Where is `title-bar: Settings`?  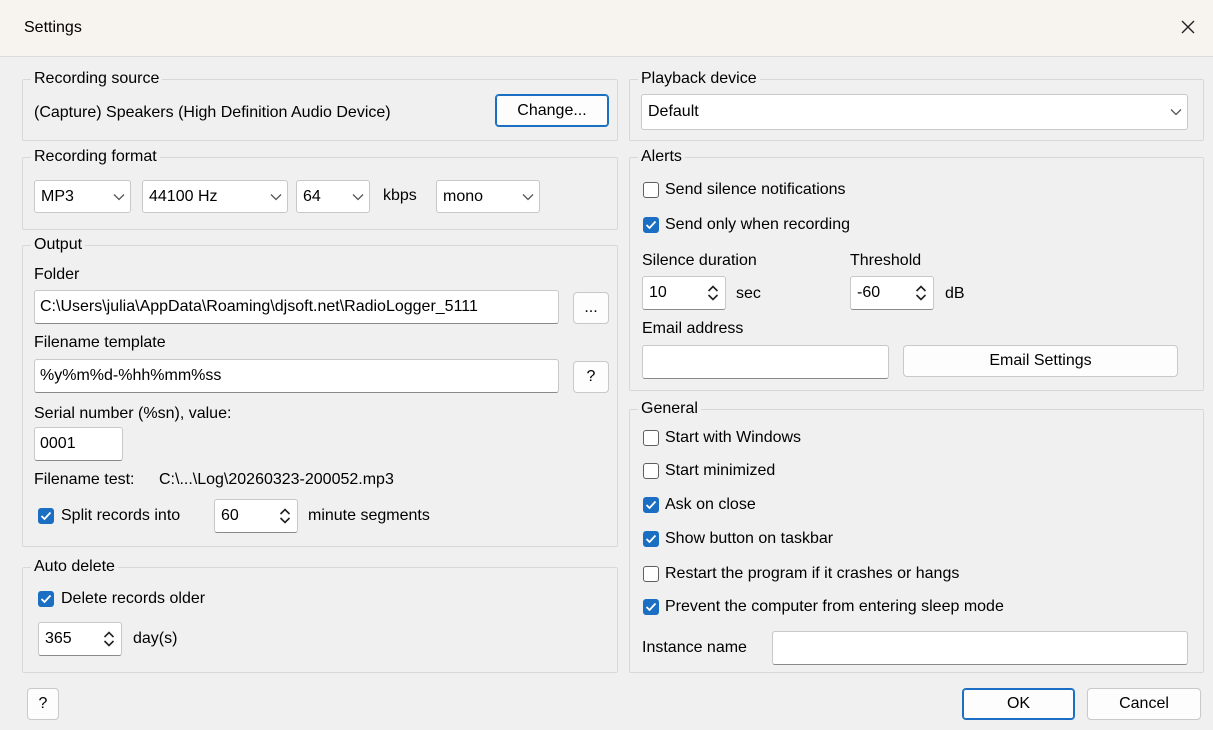 title-bar: Settings is located at coordinates (606, 28).